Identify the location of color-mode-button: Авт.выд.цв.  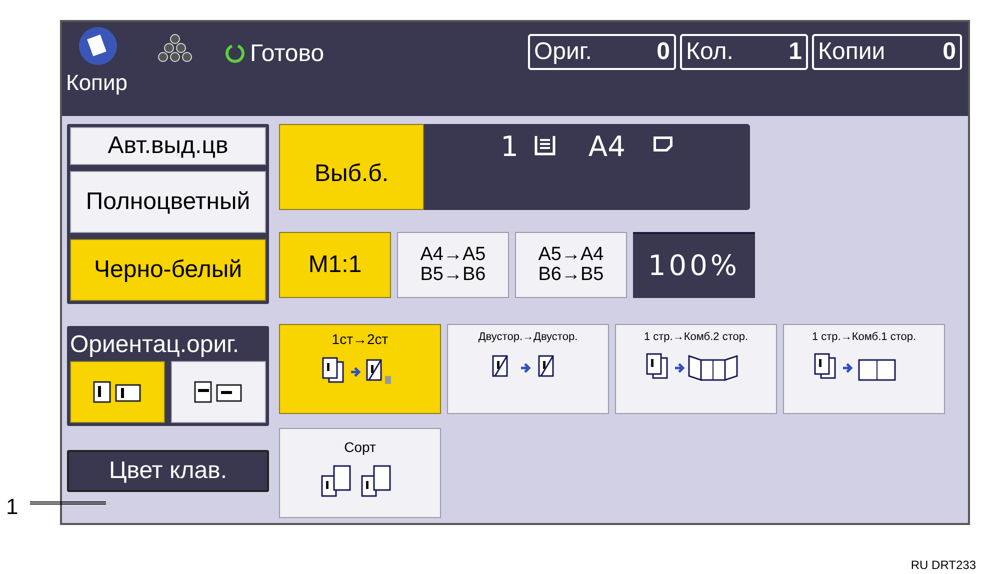
(168, 146).